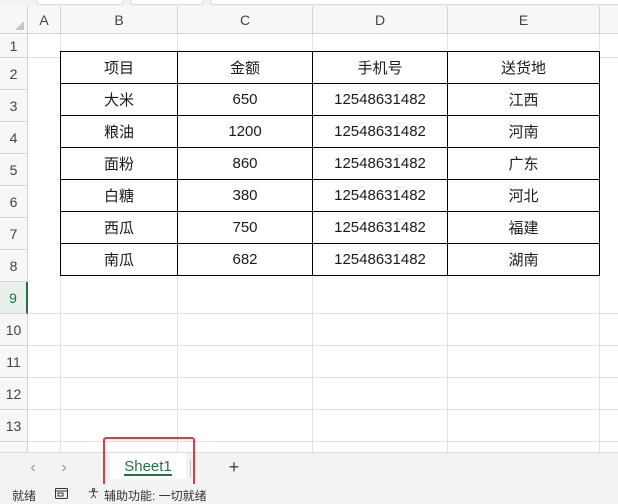 This screenshot has width=618, height=504. Describe the element at coordinates (245, 164) in the screenshot. I see `table-cell-amount: 860` at that location.